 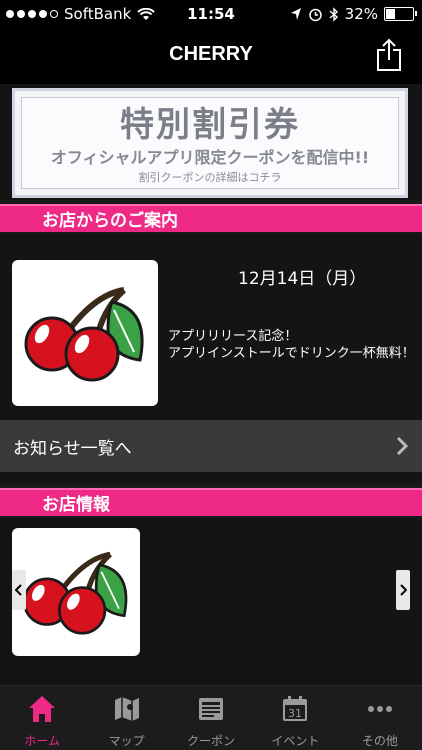 What do you see at coordinates (315, 14) in the screenshot?
I see `alarm-icon` at bounding box center [315, 14].